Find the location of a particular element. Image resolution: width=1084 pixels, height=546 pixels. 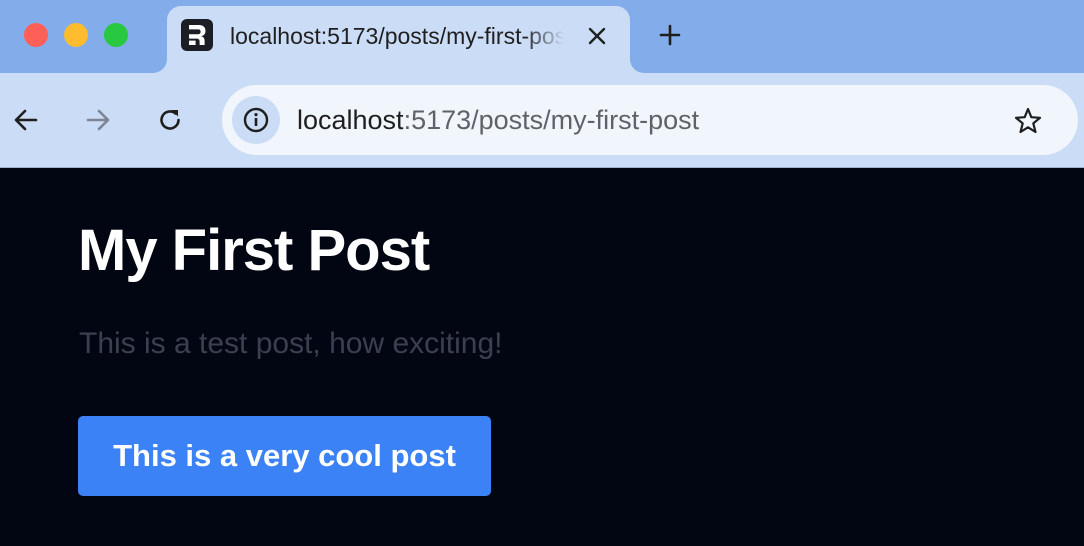

forward-arrow-icon is located at coordinates (98, 120).